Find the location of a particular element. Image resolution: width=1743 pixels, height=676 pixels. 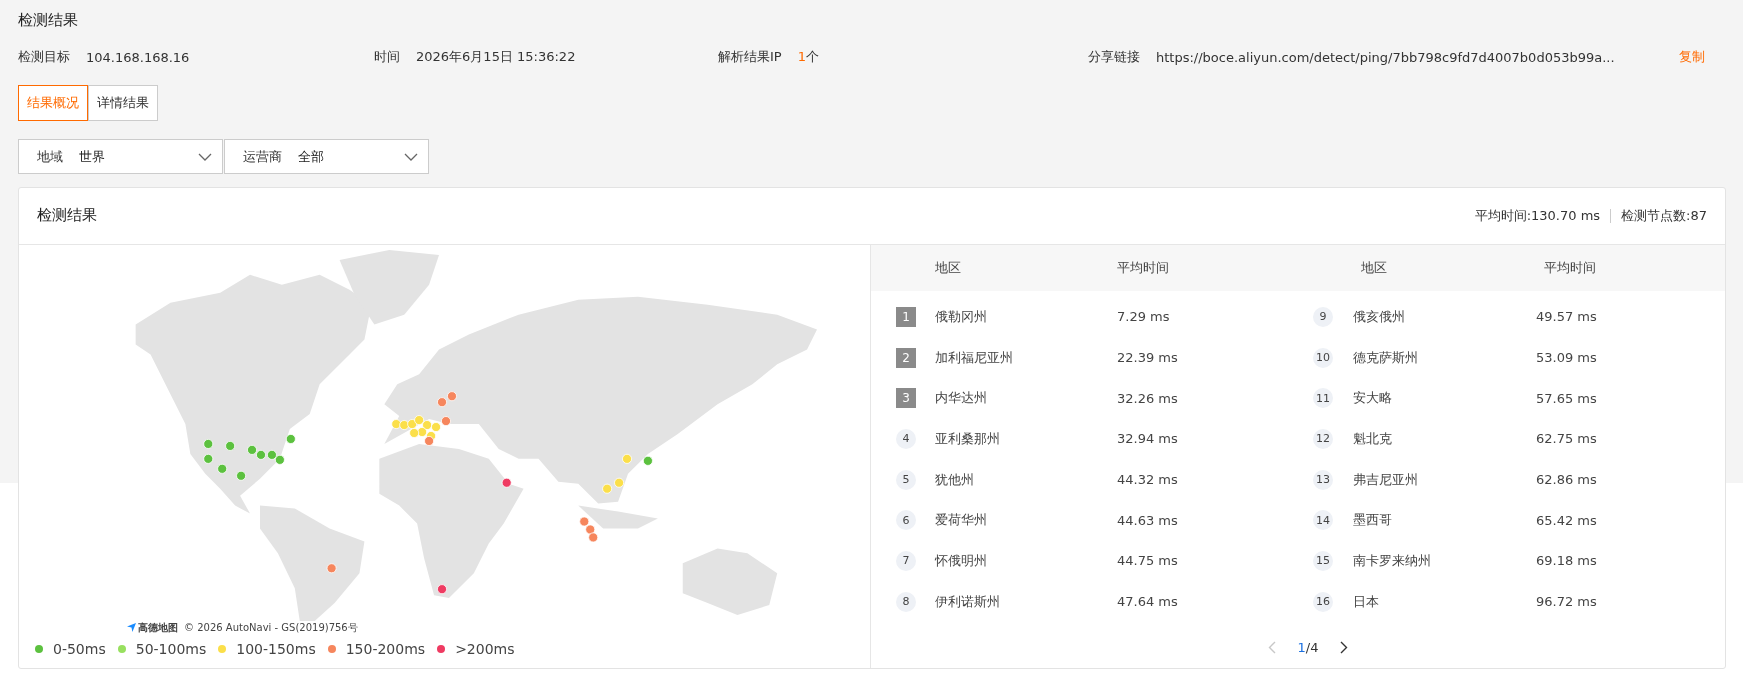

region-name: 俄亥俄州 is located at coordinates (1379, 316).